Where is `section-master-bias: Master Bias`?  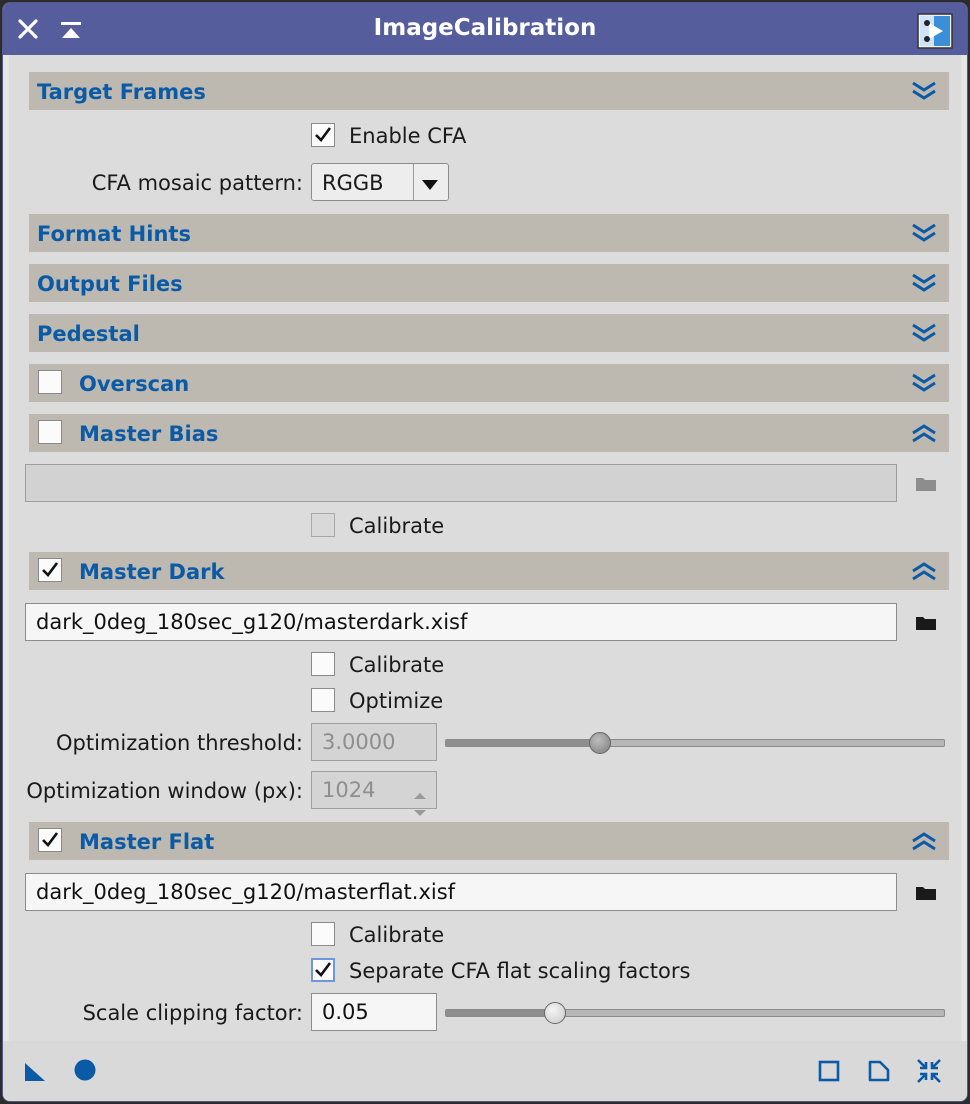 section-master-bias: Master Bias is located at coordinates (489, 433).